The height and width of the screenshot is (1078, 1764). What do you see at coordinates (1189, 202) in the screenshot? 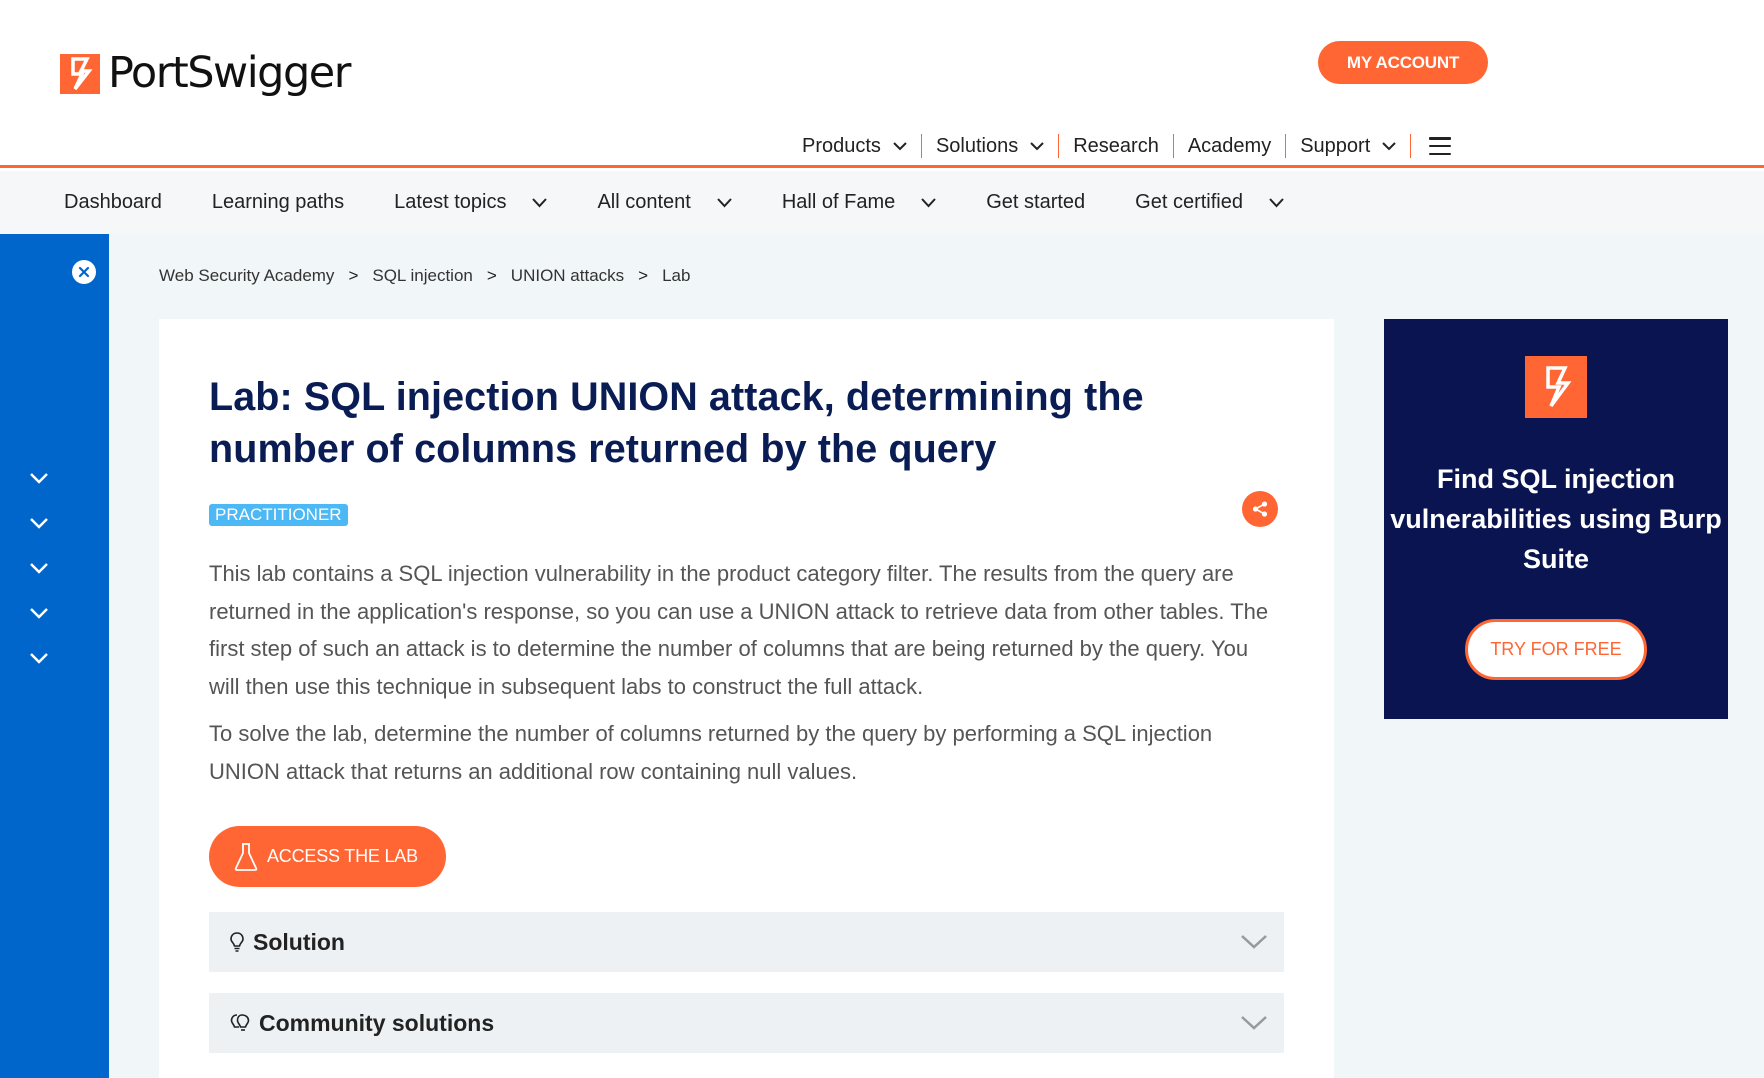
I see `subnav-get-certified-label: Get certified` at bounding box center [1189, 202].